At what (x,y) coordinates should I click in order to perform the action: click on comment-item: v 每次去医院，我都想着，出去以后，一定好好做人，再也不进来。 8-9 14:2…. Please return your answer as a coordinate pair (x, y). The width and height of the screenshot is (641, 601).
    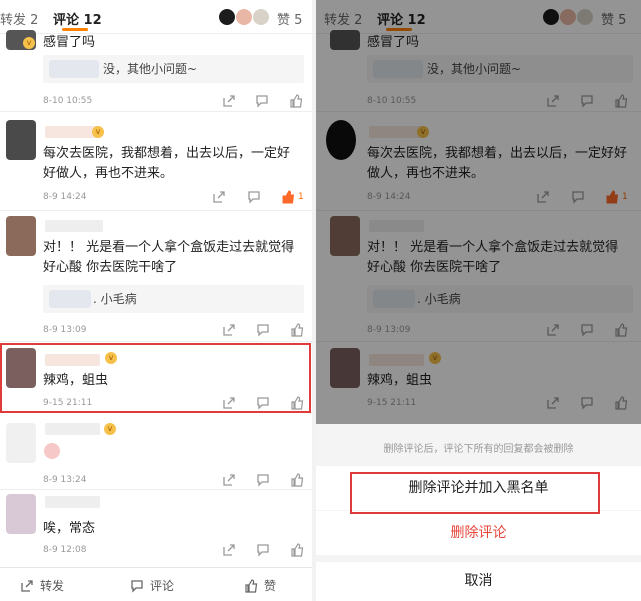
    Looking at the image, I should click on (156, 161).